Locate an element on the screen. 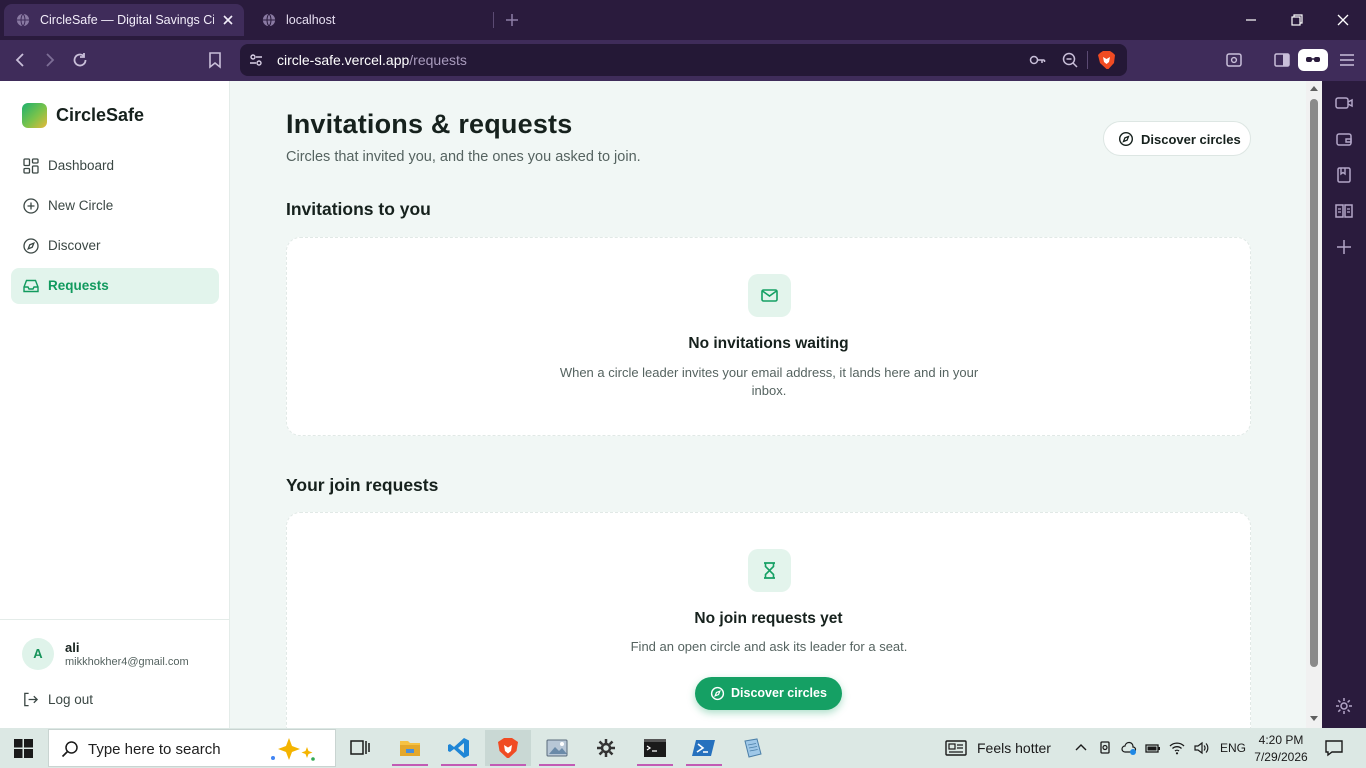 This screenshot has height=768, width=1366. discover-circles-cta-label: Discover circles is located at coordinates (779, 693).